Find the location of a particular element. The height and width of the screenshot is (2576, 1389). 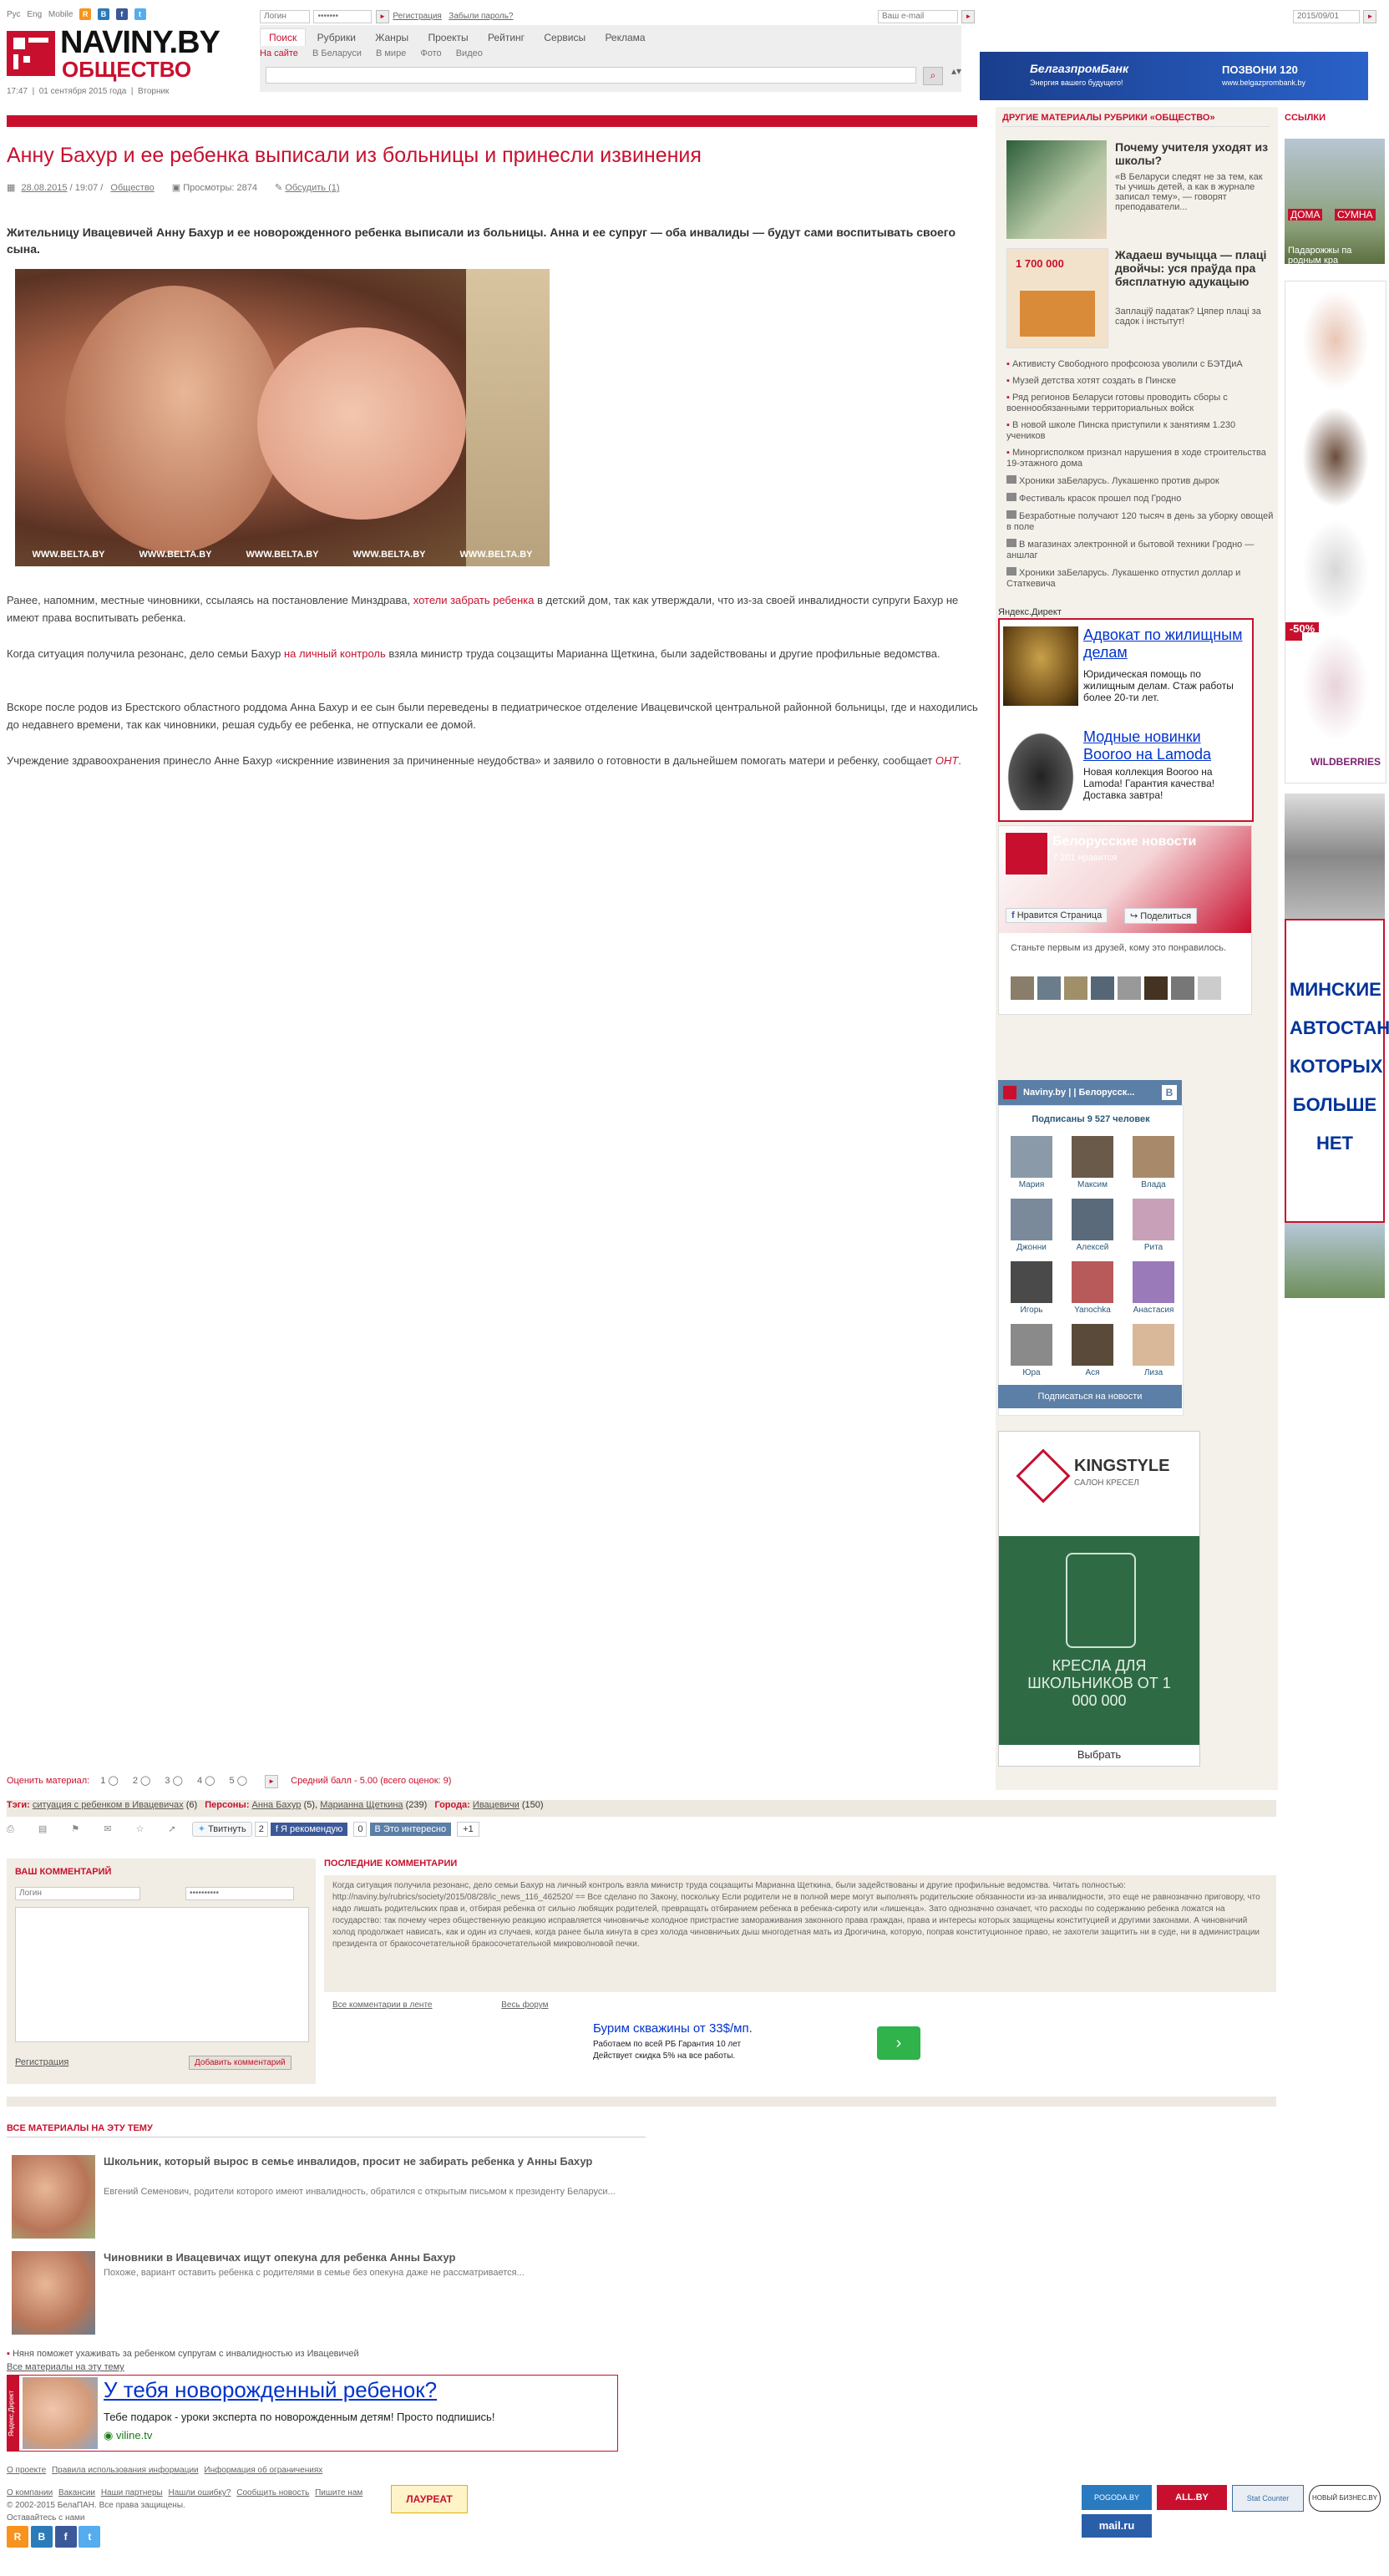

email-icon: ✉ is located at coordinates (107, 1829).